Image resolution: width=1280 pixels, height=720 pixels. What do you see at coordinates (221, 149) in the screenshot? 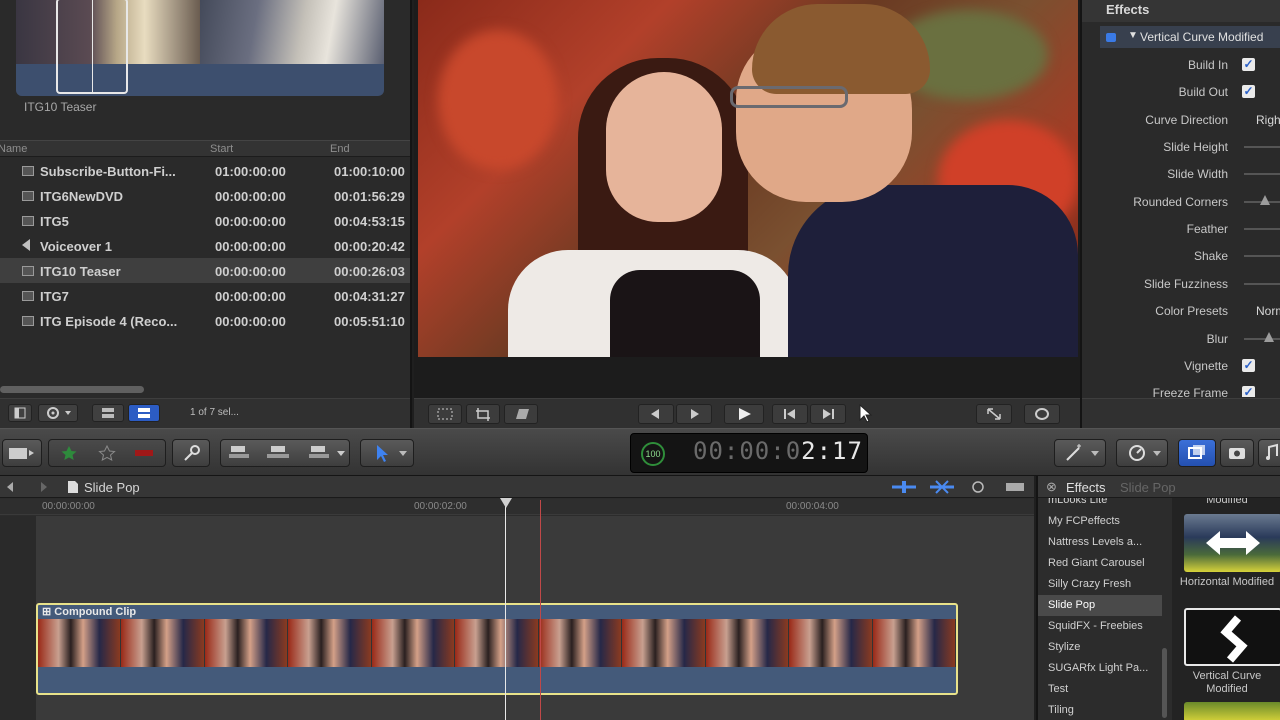
I see `column-header-start: Start` at bounding box center [221, 149].